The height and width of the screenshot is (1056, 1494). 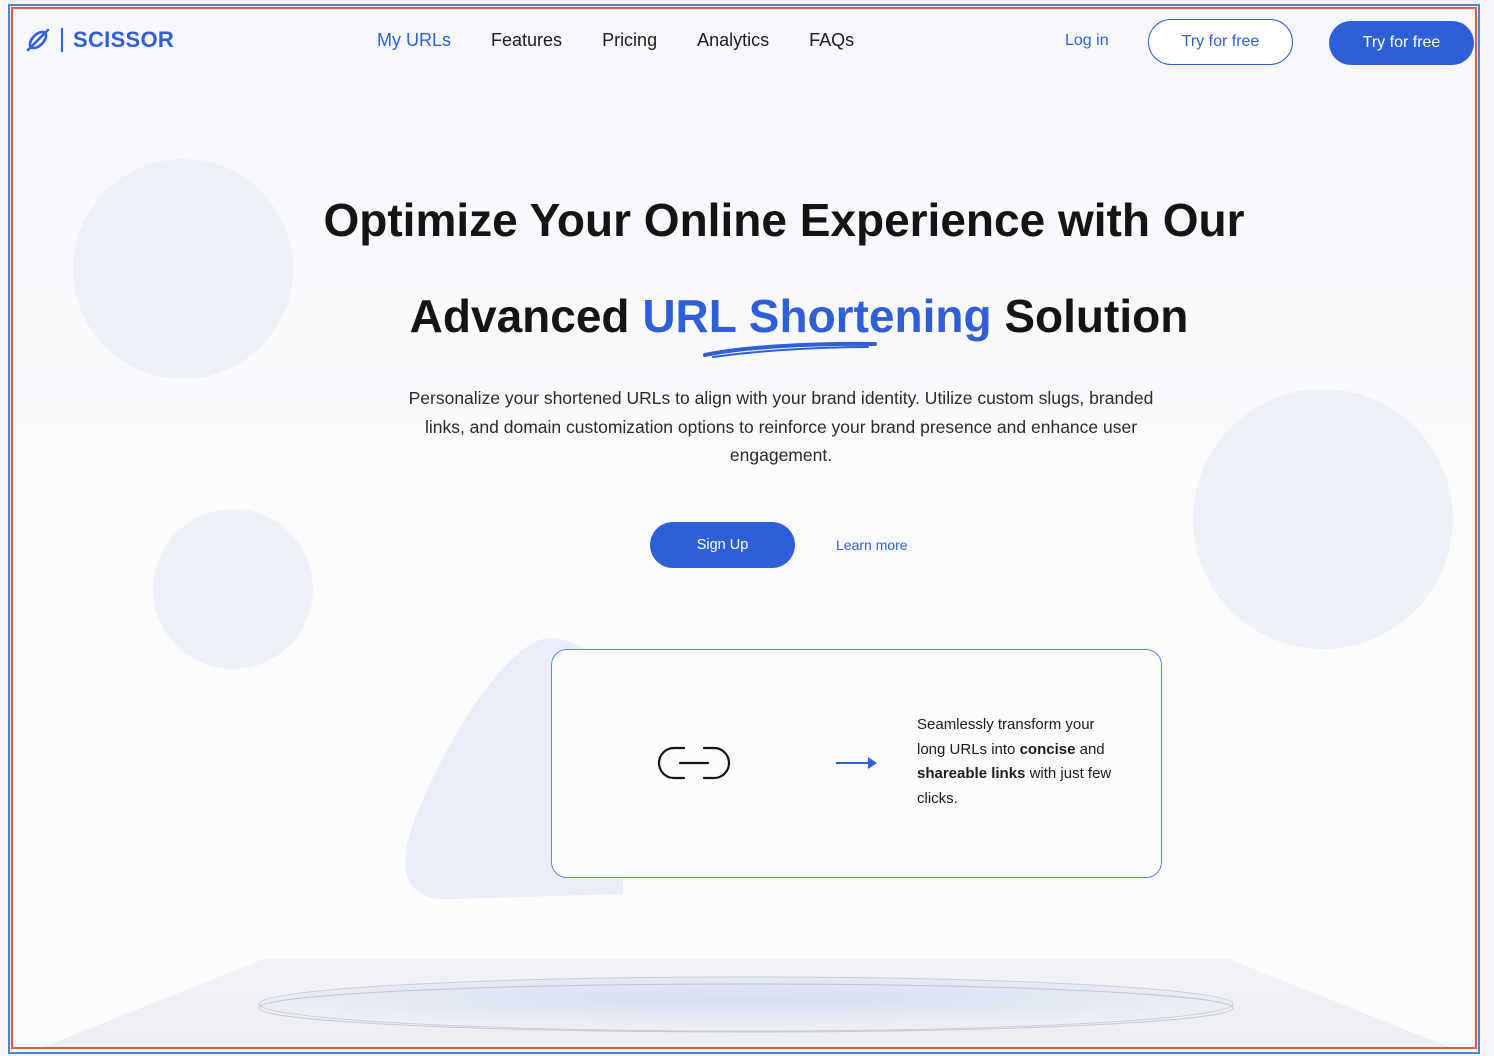 I want to click on brush-underline, so click(x=790, y=349).